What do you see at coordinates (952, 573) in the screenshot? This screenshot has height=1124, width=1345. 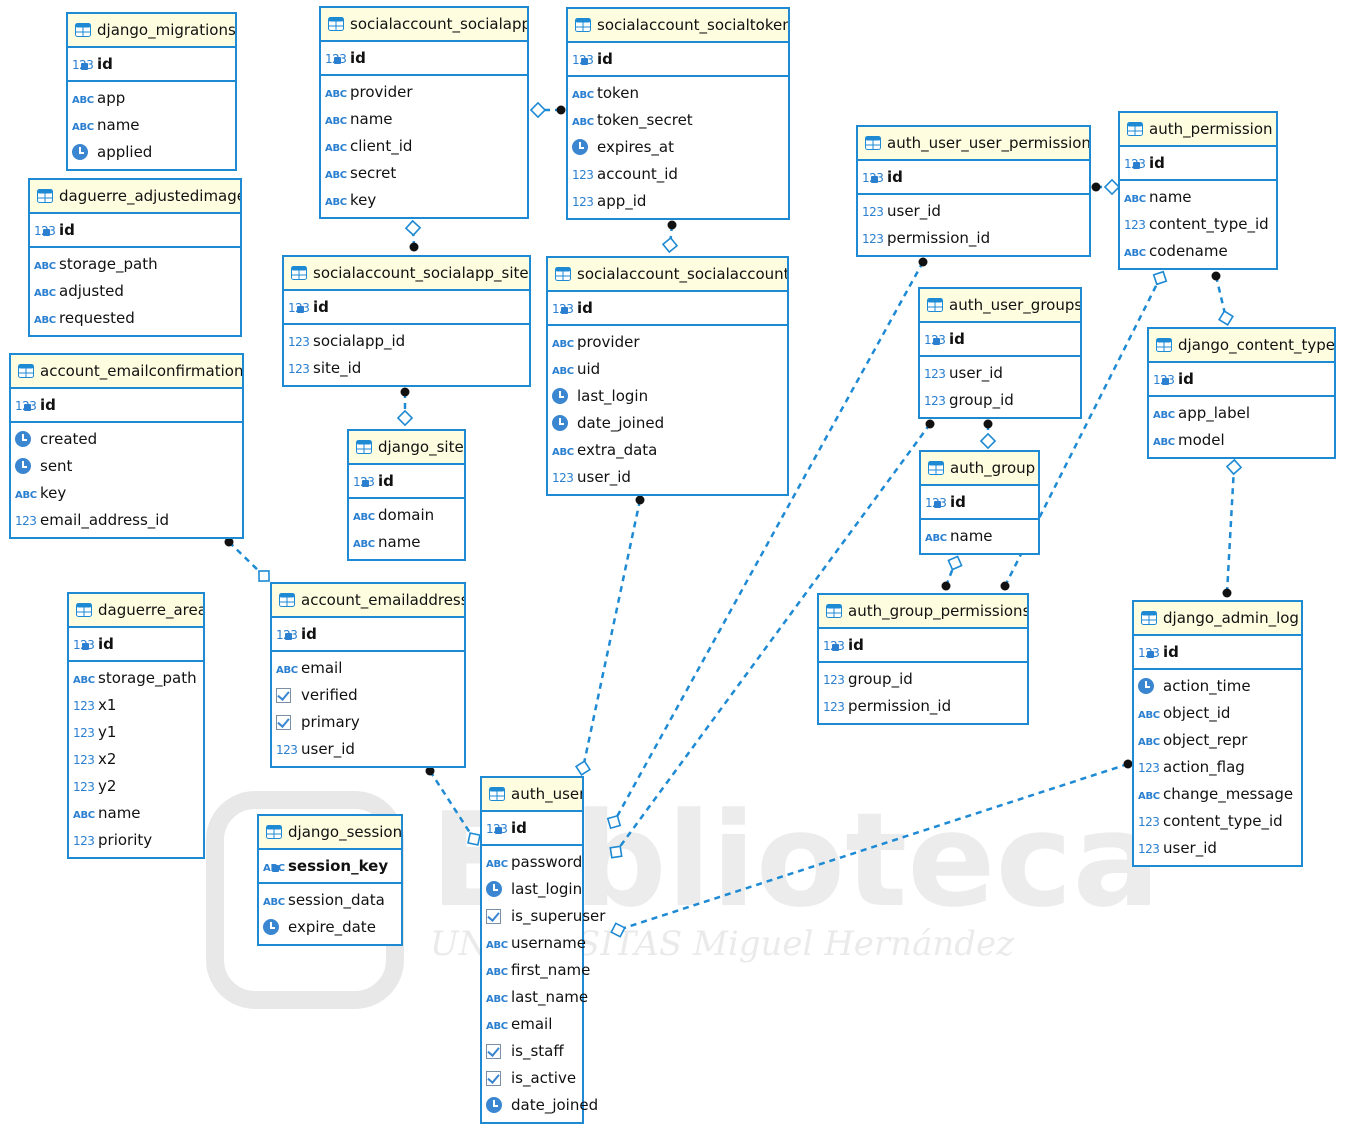 I see `relationship-auth-group-permissions-to-auth-group` at bounding box center [952, 573].